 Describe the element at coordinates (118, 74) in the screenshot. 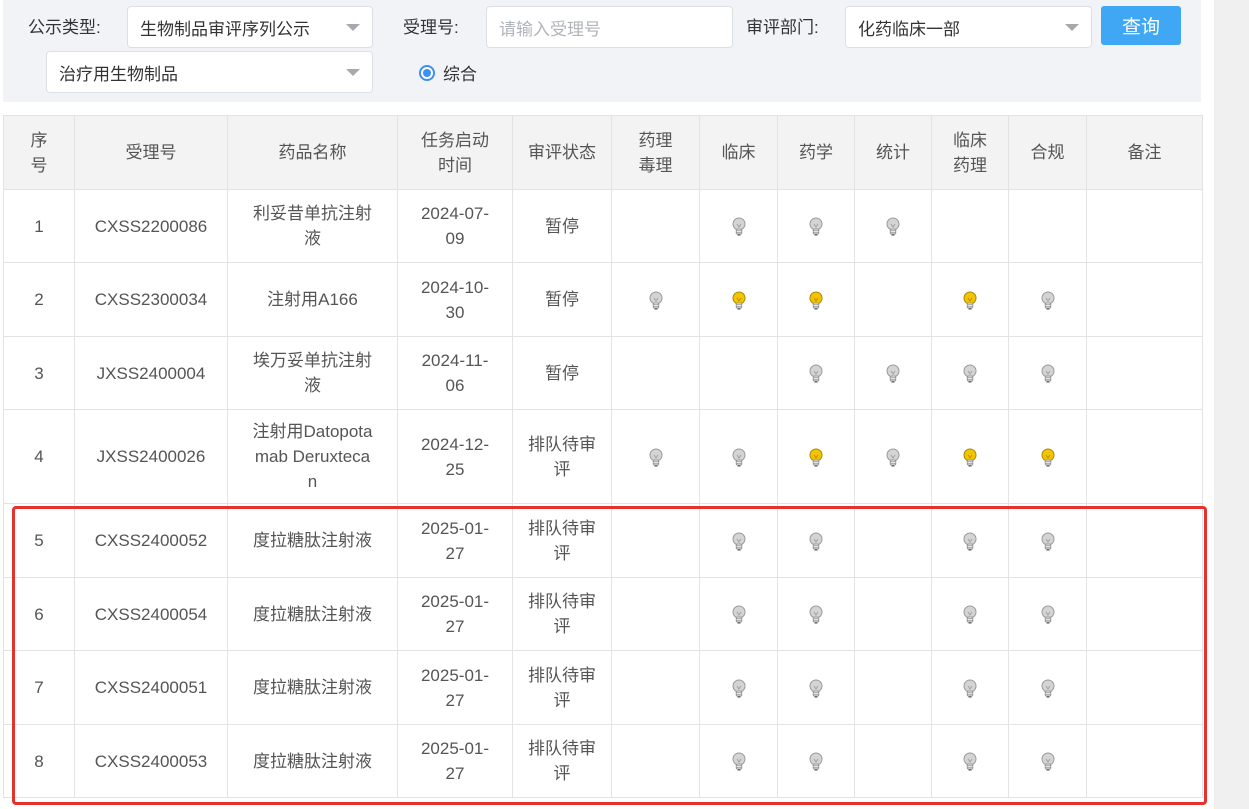

I see `subtype-select-value: 治疗用生物制品` at that location.